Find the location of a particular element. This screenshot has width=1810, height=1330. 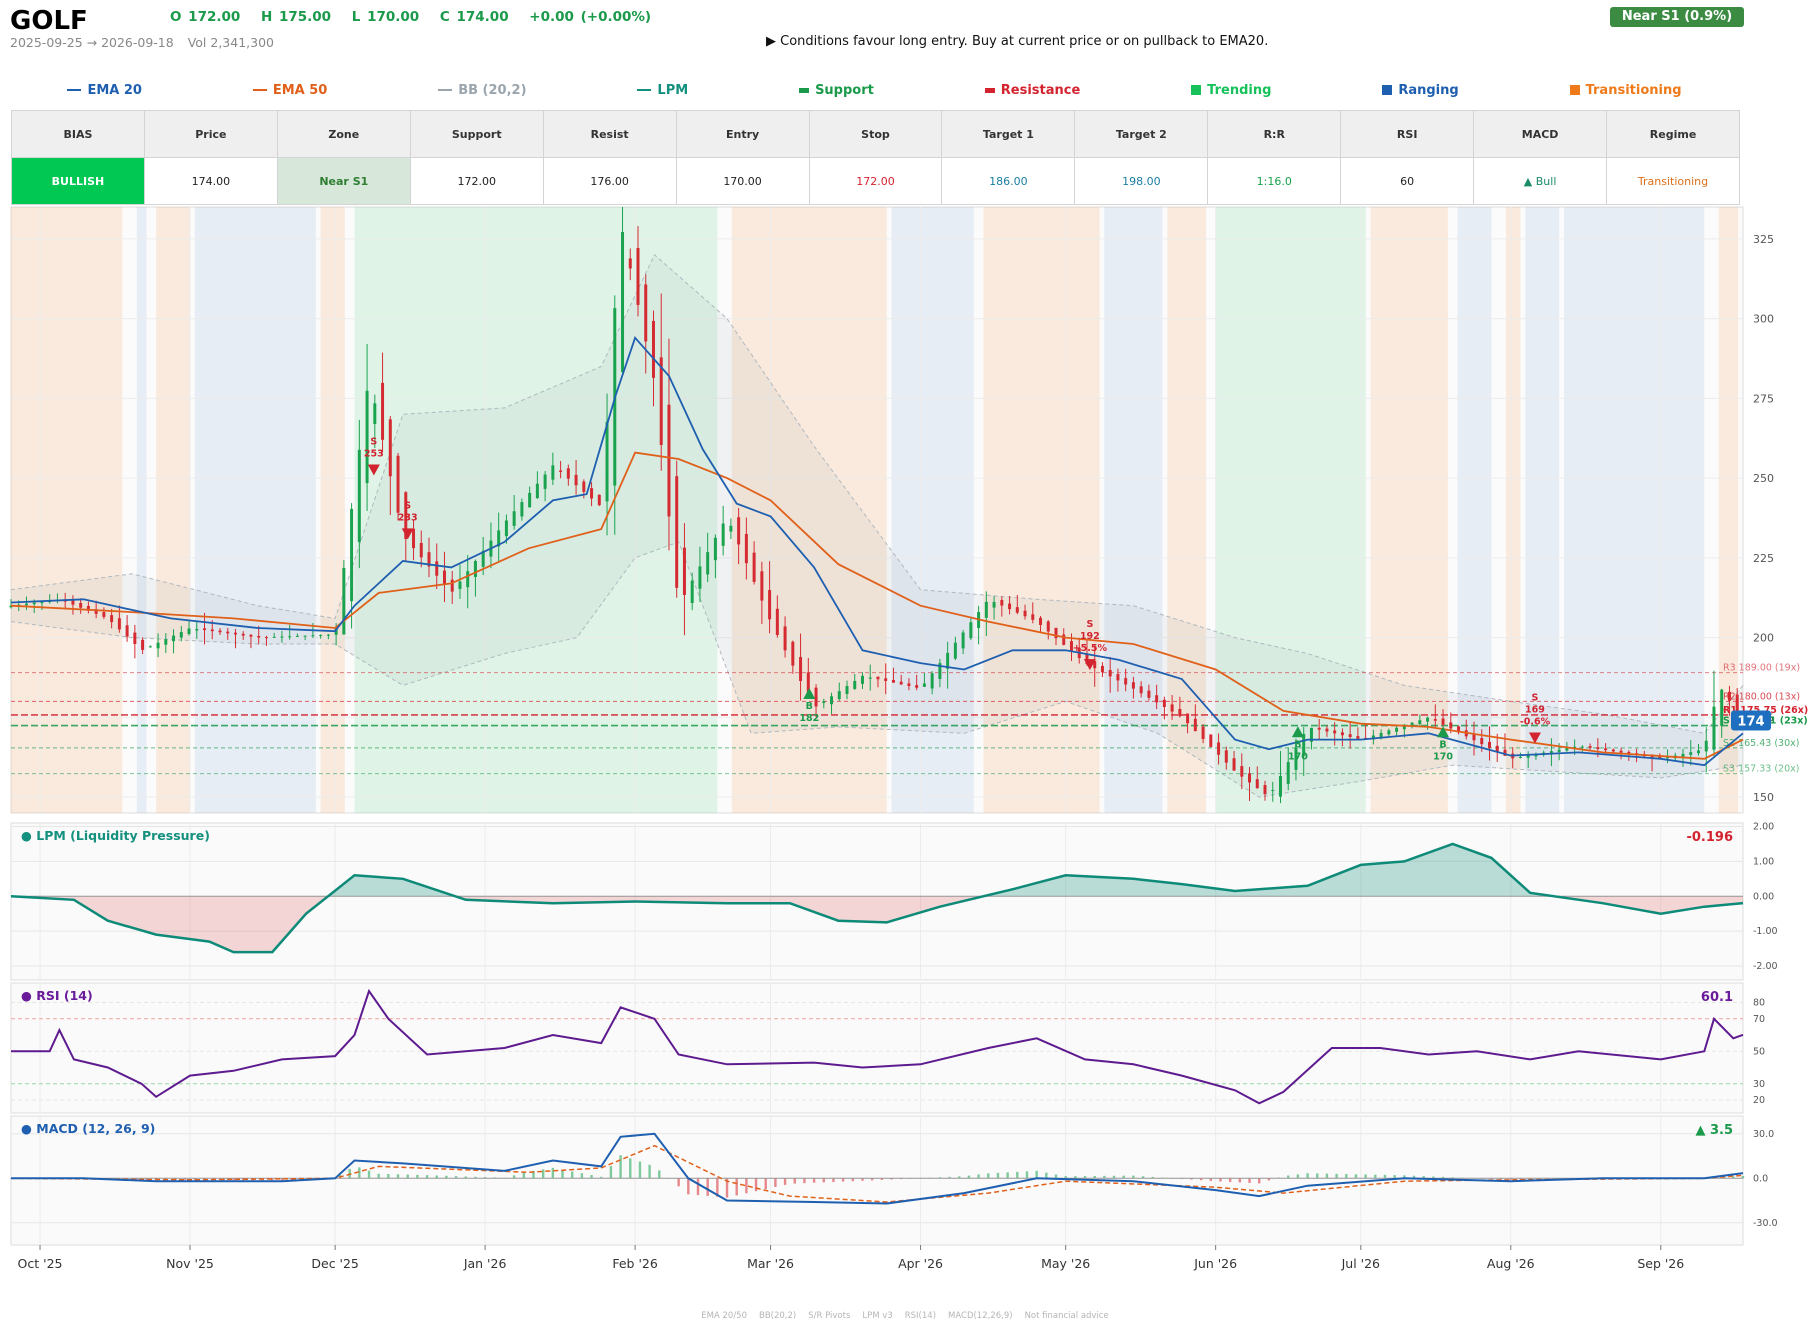

signal-label: -0.6% is located at coordinates (1535, 721).